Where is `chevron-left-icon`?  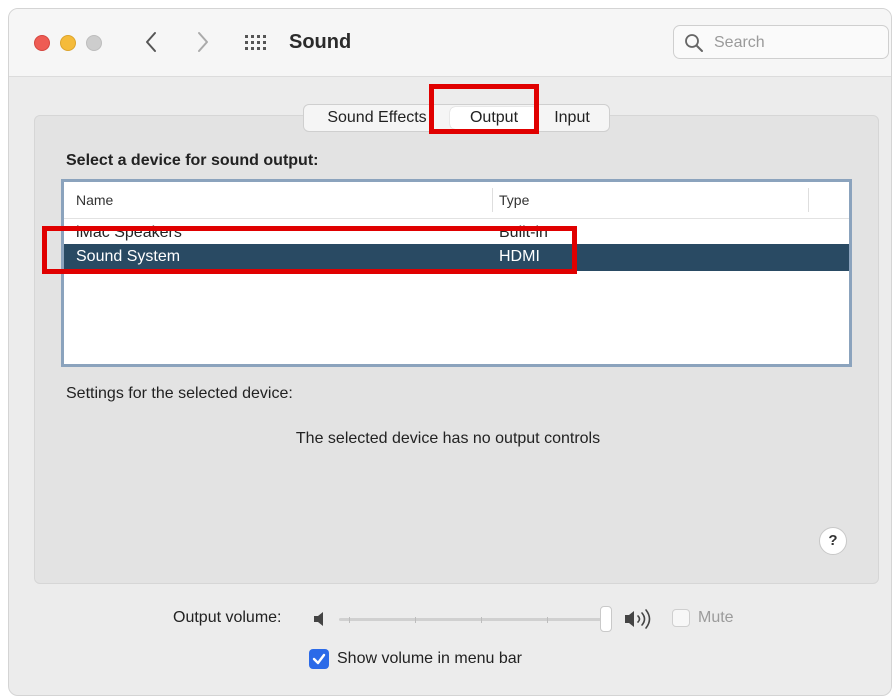
chevron-left-icon is located at coordinates (151, 42).